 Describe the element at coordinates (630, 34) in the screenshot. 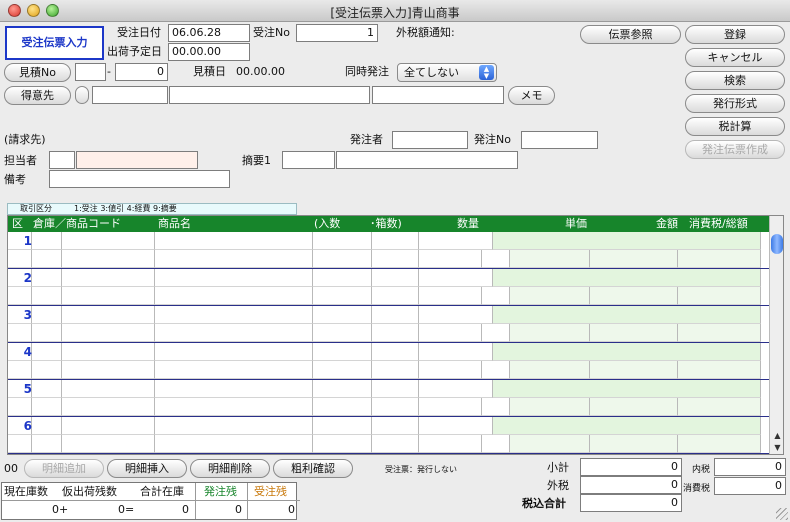

I see `slip-reference-button: 伝票参照` at that location.